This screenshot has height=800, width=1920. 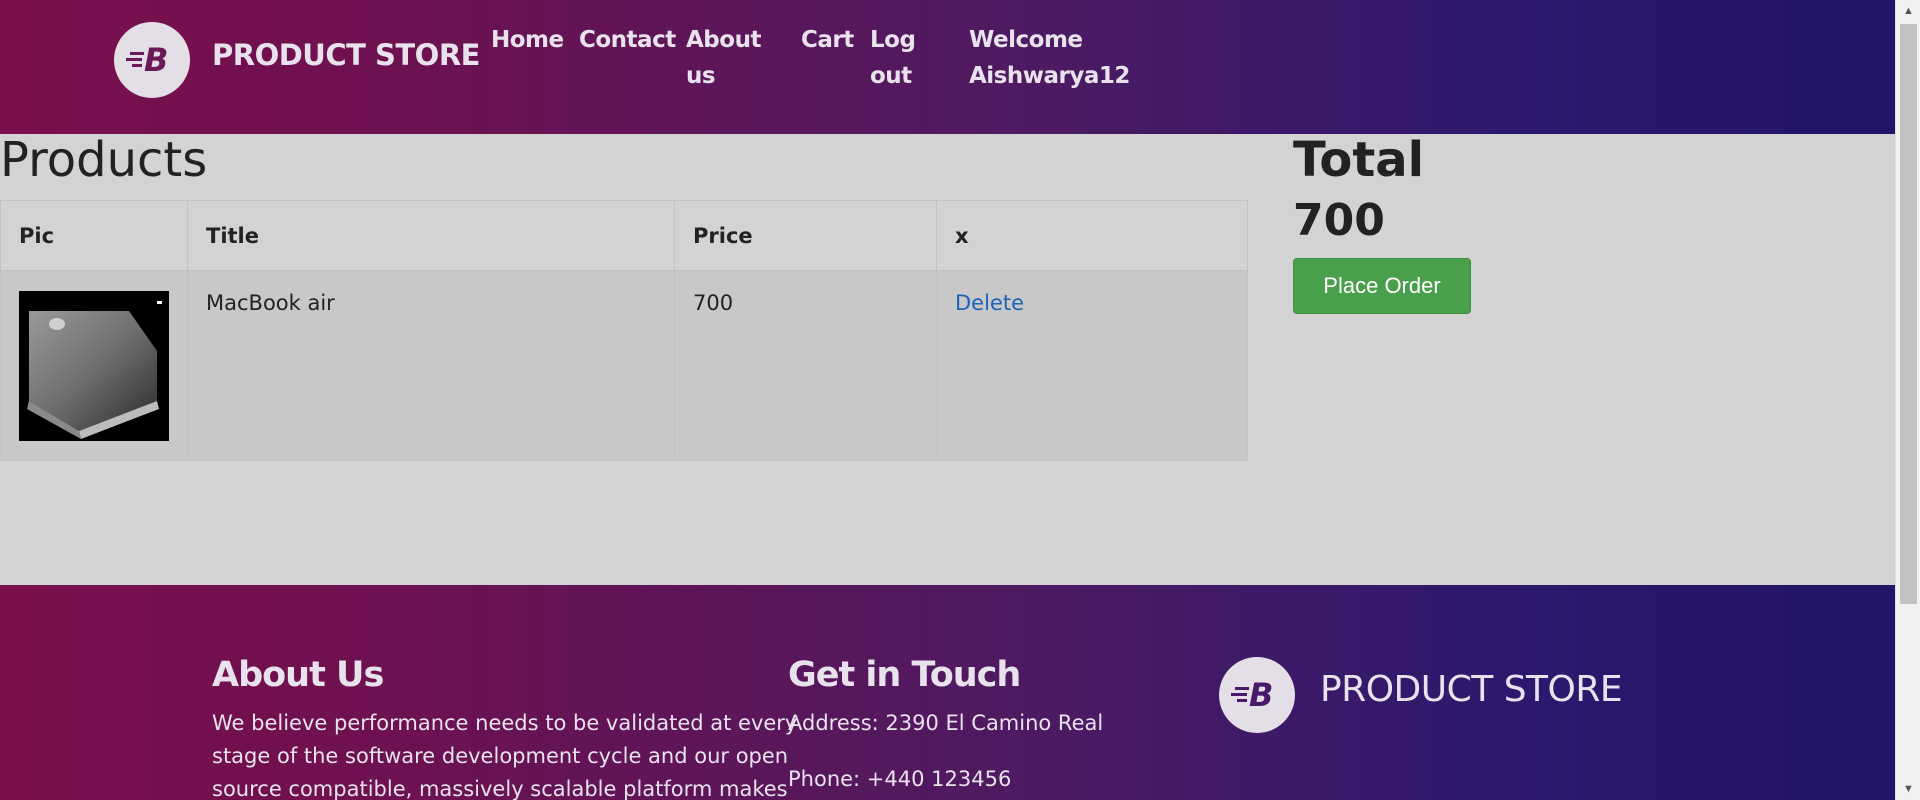 What do you see at coordinates (1339, 220) in the screenshot?
I see `total-price: 700` at bounding box center [1339, 220].